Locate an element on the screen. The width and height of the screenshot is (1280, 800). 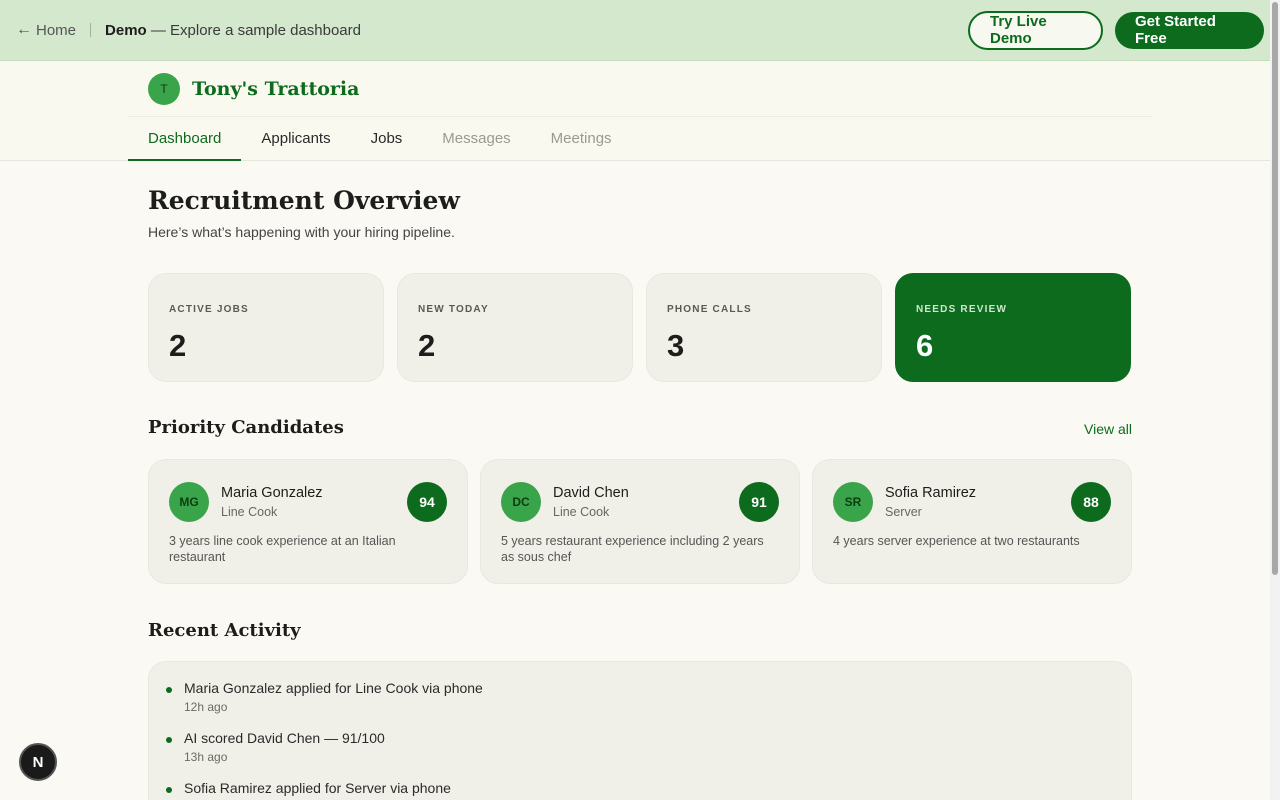
recent-activity-title: Recent Activity is located at coordinates (224, 630).